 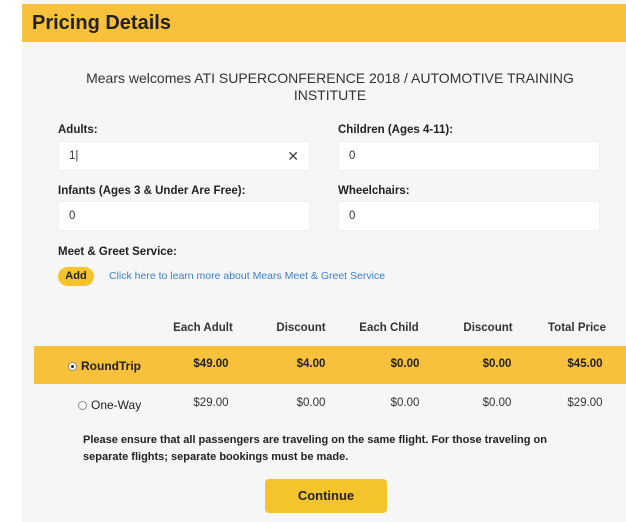 What do you see at coordinates (76, 276) in the screenshot?
I see `add-meet-greet-button: Add` at bounding box center [76, 276].